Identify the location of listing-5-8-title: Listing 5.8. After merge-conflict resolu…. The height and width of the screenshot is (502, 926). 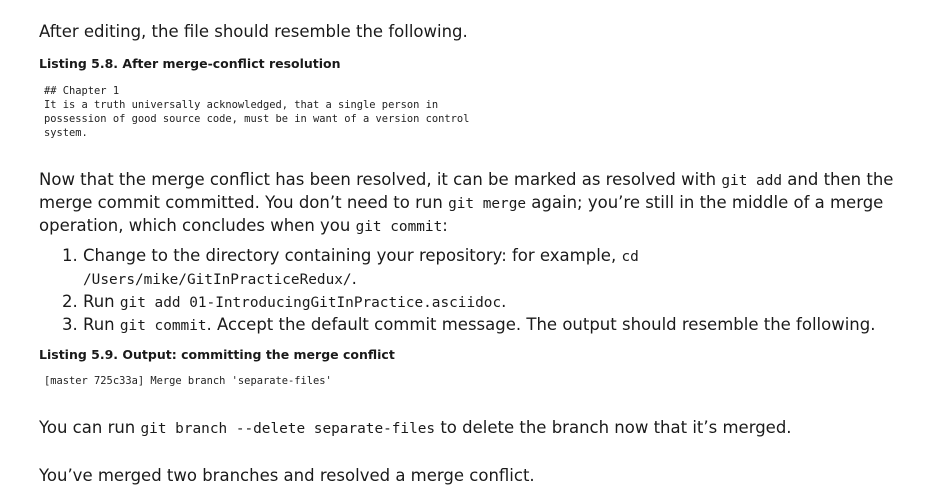
(190, 63).